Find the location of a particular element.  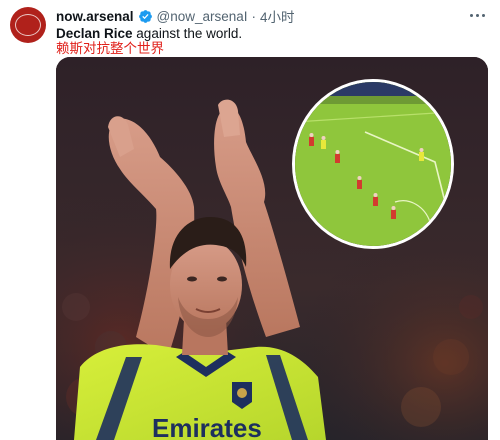

avatar is located at coordinates (28, 25).